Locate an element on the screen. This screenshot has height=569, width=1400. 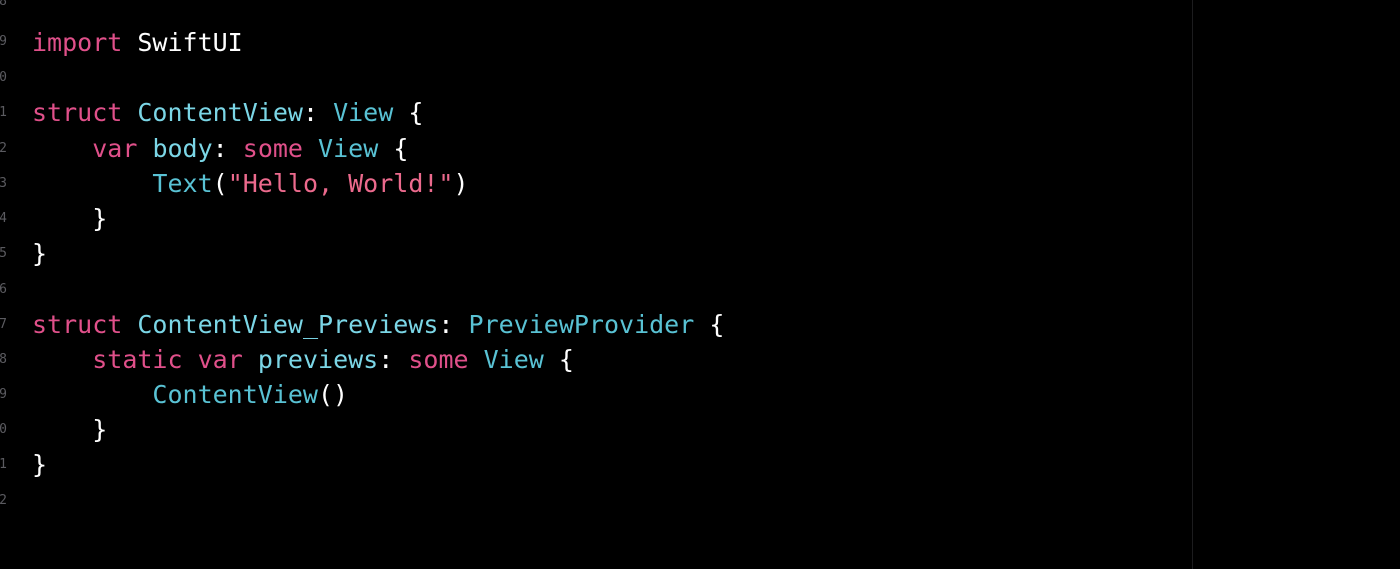
code-line: Text("Hello, World!") is located at coordinates (607, 183).